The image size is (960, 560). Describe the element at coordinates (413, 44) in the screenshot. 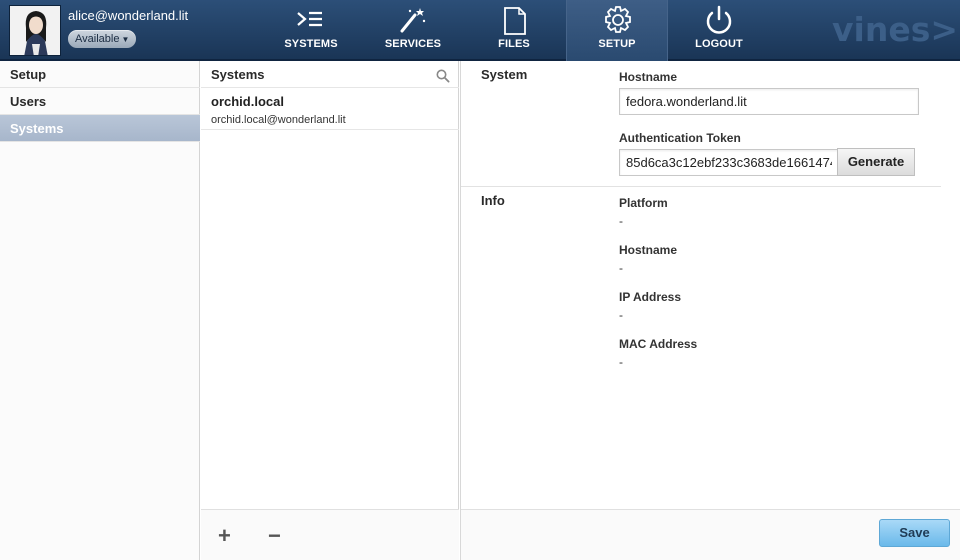

I see `nav-label: SERVICES` at that location.